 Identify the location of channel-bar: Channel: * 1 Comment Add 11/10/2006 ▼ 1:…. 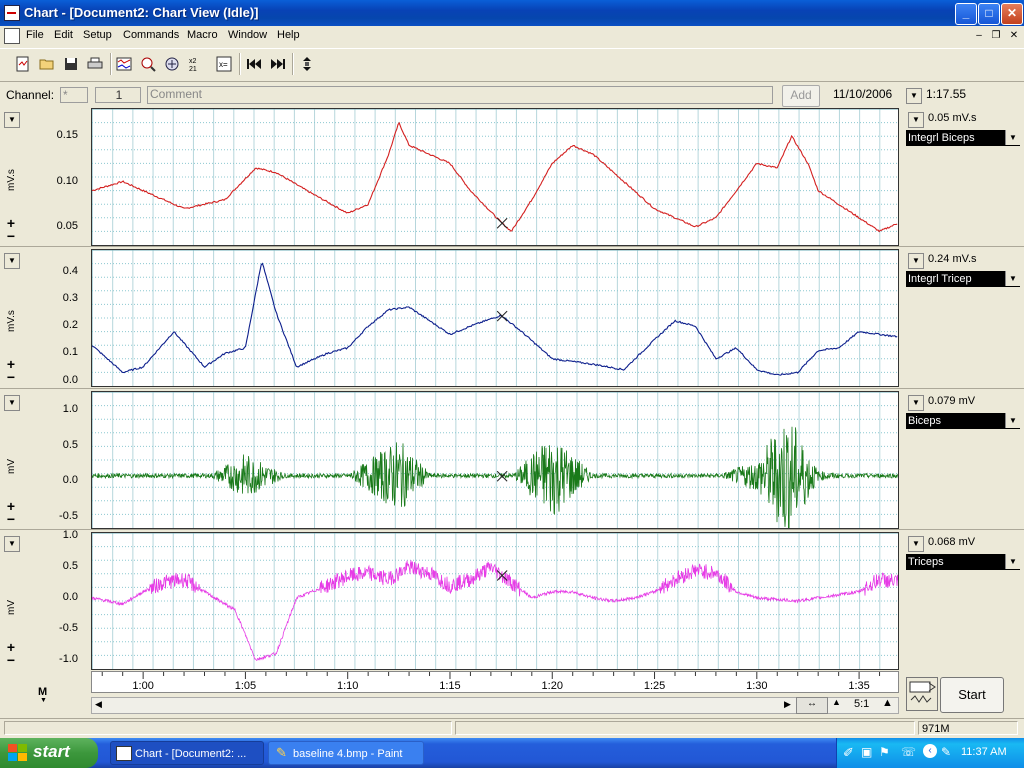
(512, 95).